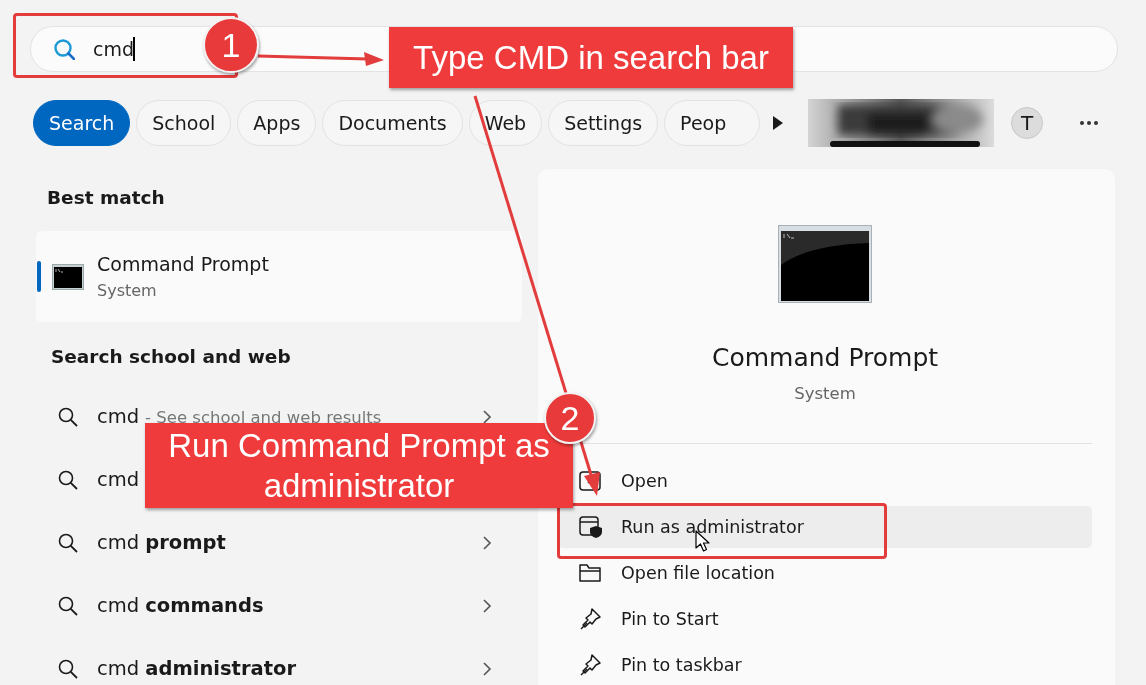 This screenshot has width=1146, height=685. I want to click on result-title: Command Prompt, so click(183, 264).